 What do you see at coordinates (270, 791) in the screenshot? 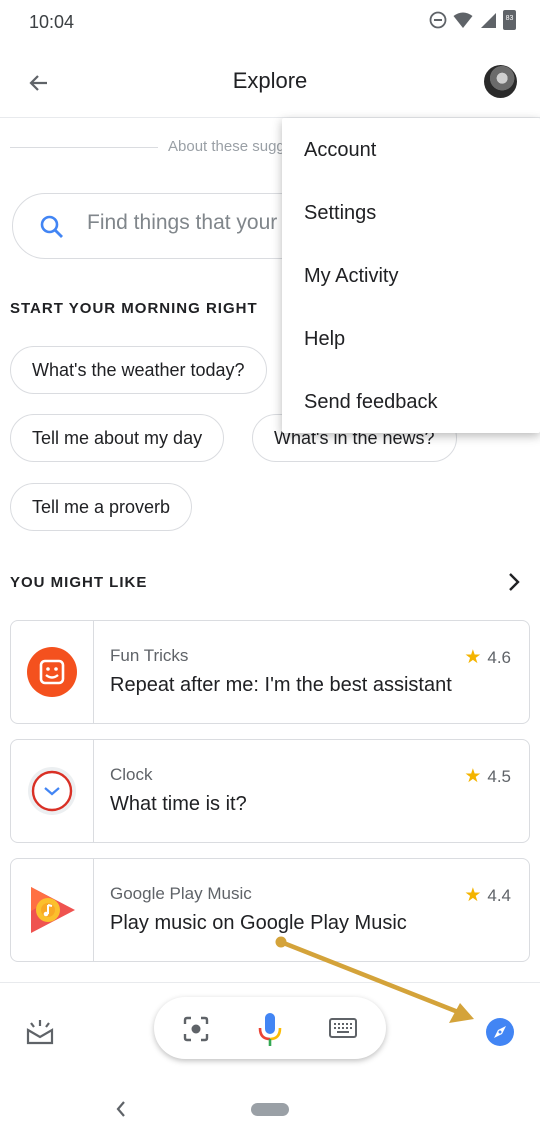
I see `action-card-clock: Clock What time is it? ★ 4.5` at bounding box center [270, 791].